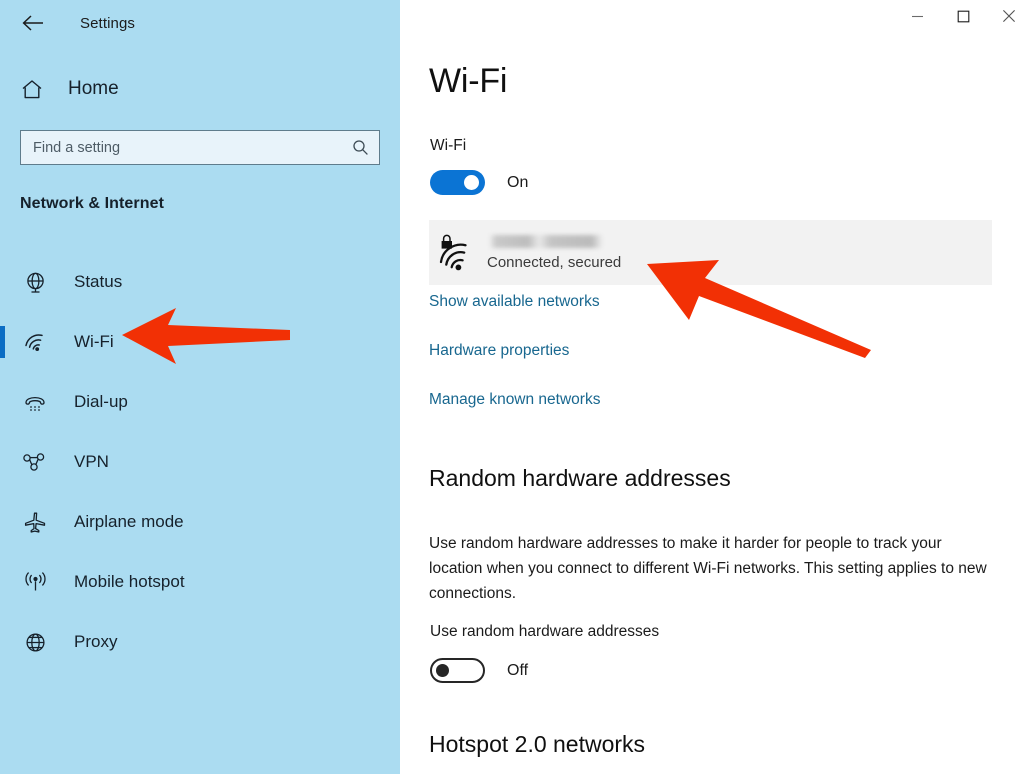 This screenshot has width=1032, height=774. I want to click on sidebar-item-label: Proxy, so click(96, 641).